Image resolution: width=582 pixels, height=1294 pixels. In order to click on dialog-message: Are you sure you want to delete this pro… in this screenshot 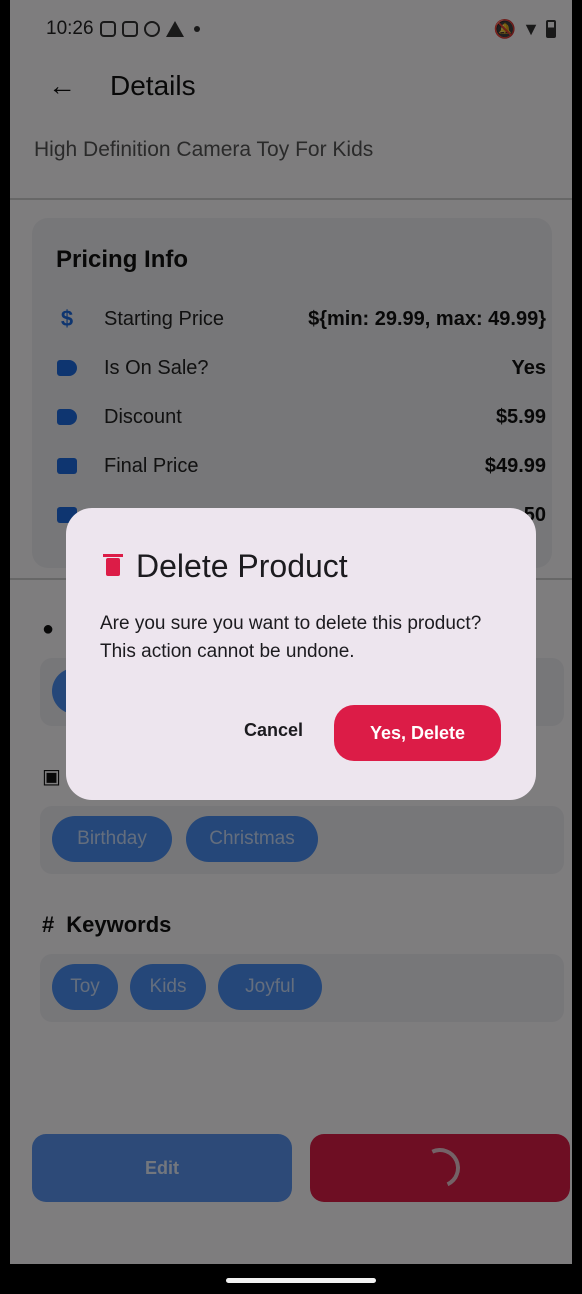, I will do `click(291, 637)`.